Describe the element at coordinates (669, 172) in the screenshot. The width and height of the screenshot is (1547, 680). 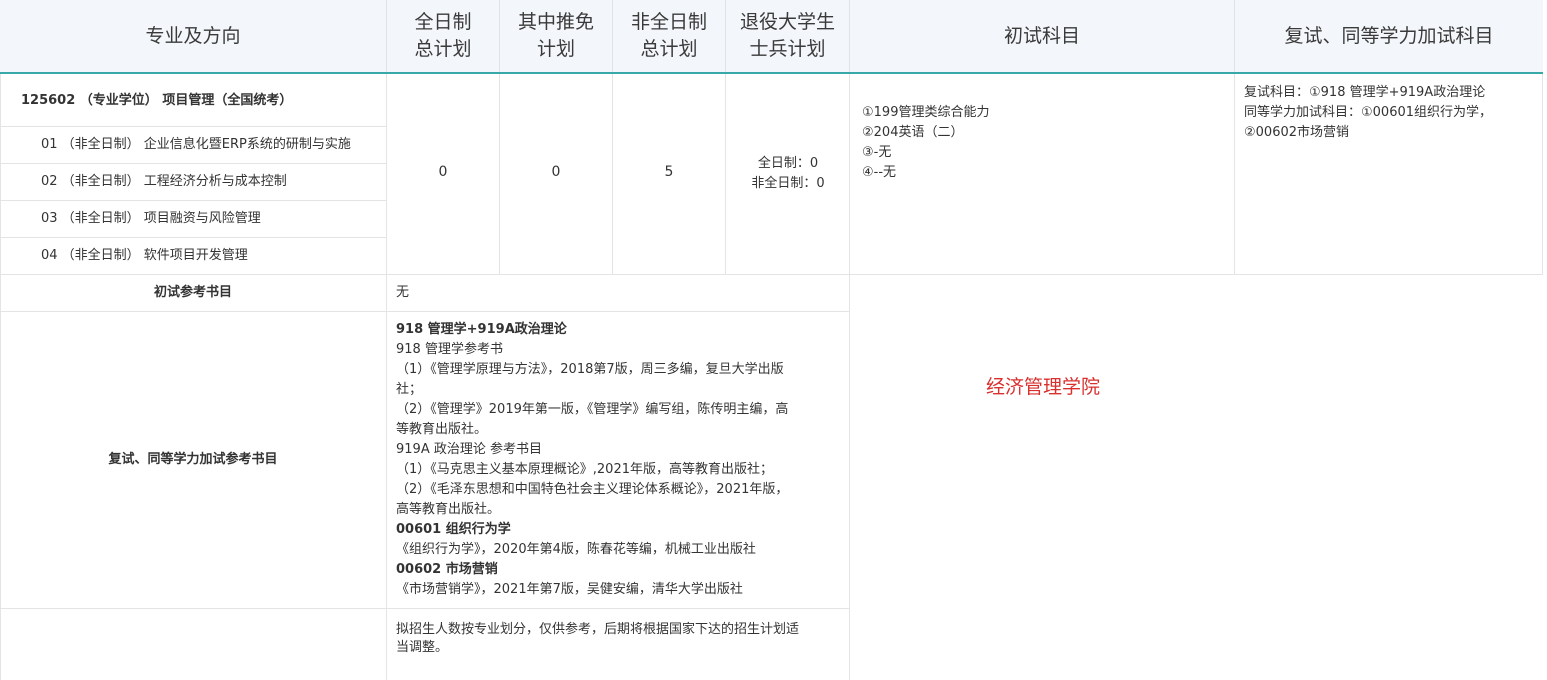
I see `parttime-total: 5` at that location.